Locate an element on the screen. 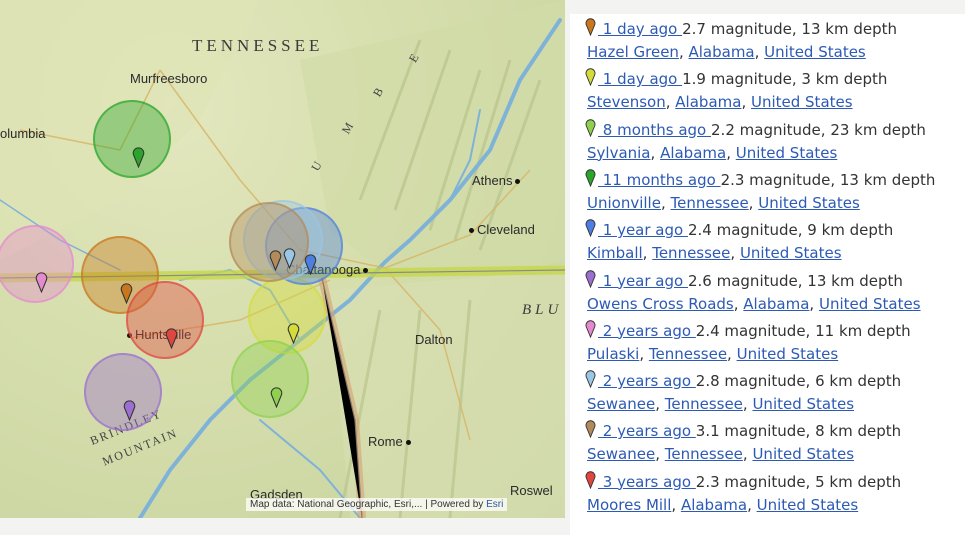  quake-details: 2.8 magnitude, 6 km depth is located at coordinates (798, 381).